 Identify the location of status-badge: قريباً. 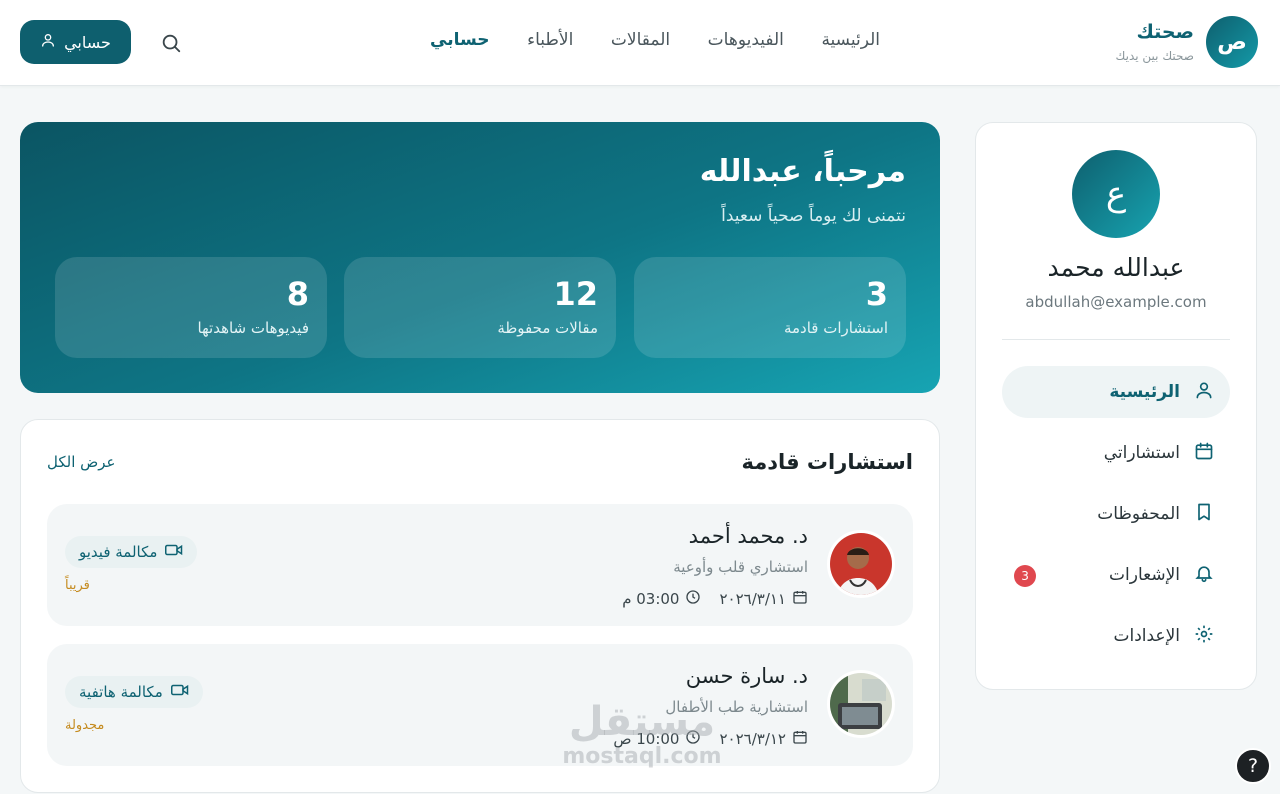
(77, 585).